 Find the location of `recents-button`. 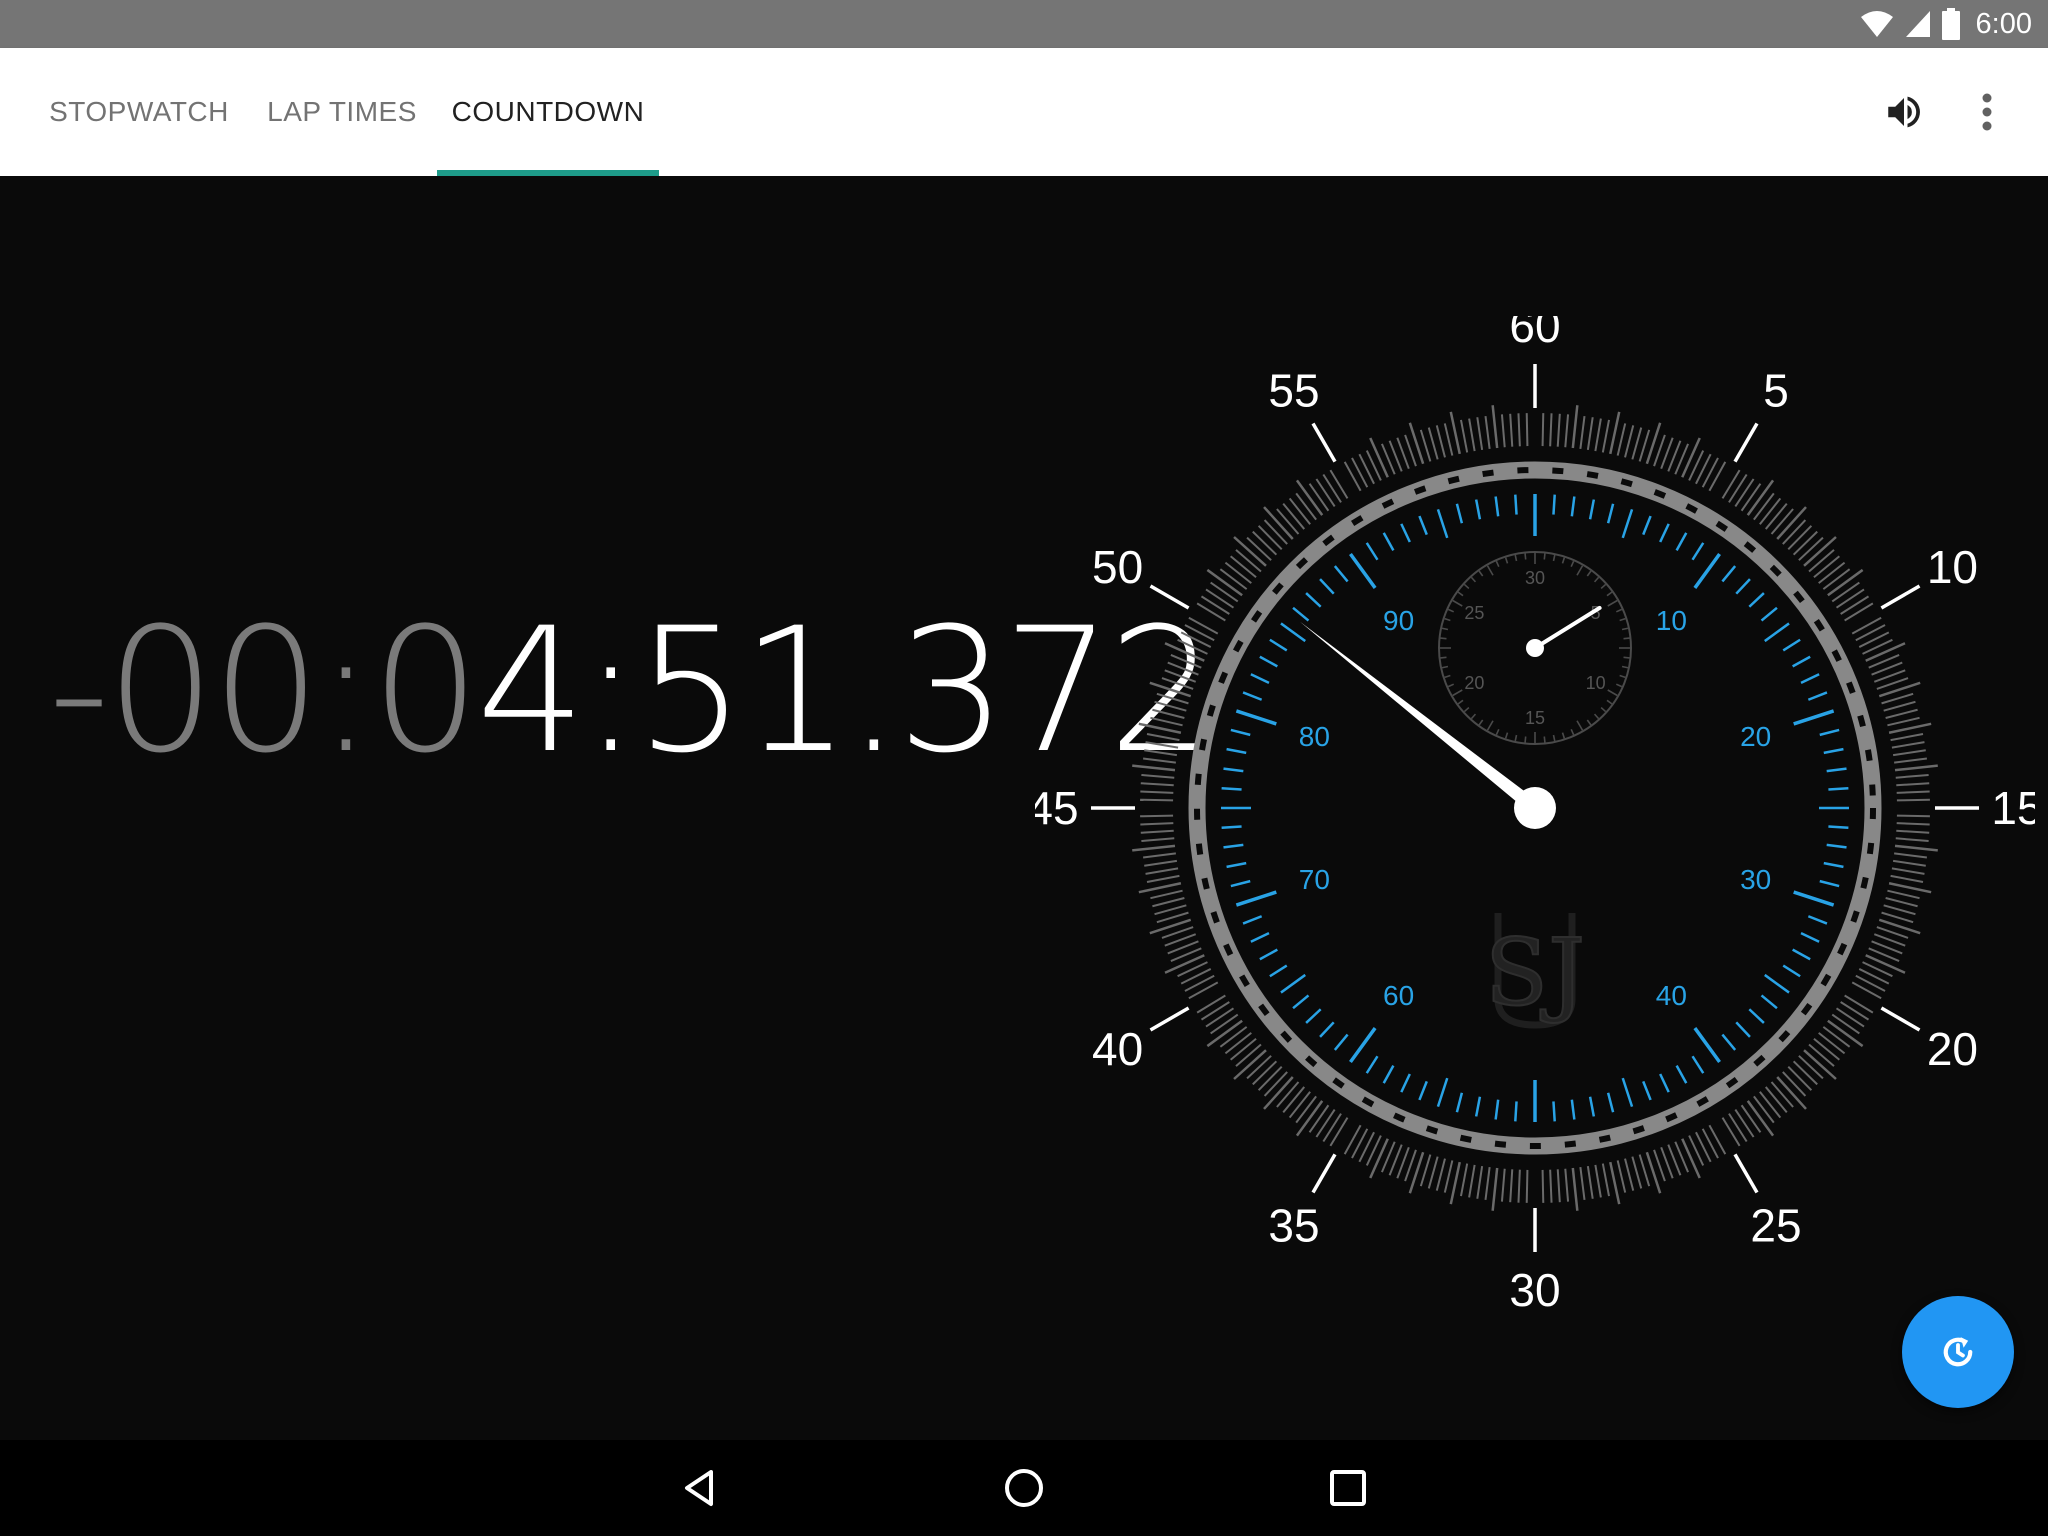

recents-button is located at coordinates (1348, 1488).